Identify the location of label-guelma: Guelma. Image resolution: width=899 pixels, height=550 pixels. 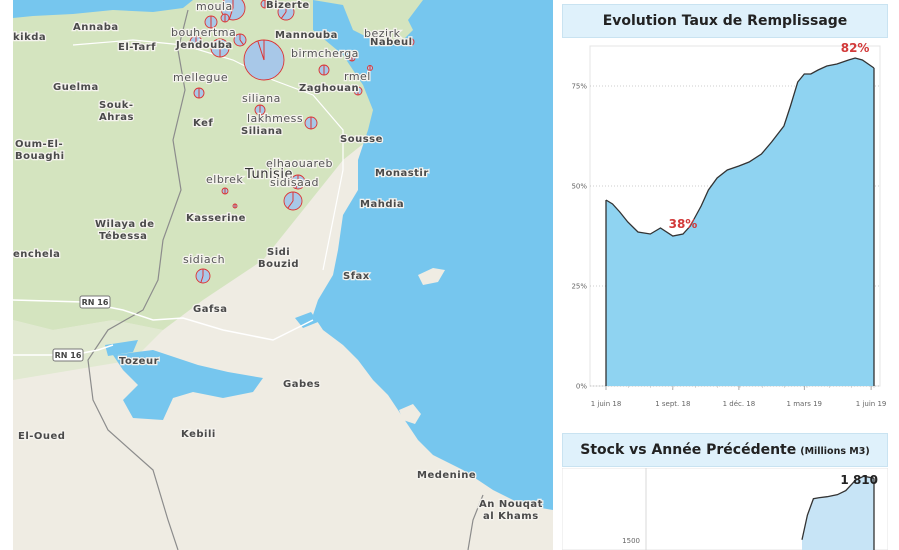
(76, 87).